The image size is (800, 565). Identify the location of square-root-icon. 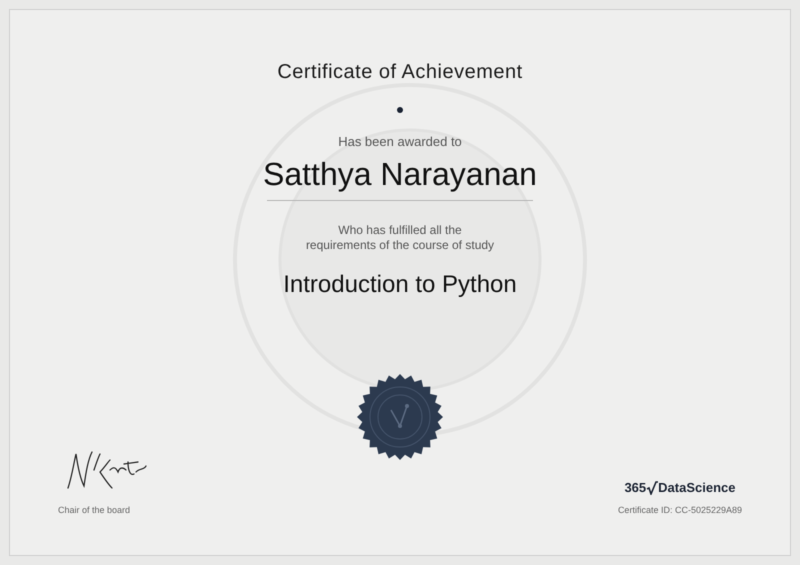
(652, 487).